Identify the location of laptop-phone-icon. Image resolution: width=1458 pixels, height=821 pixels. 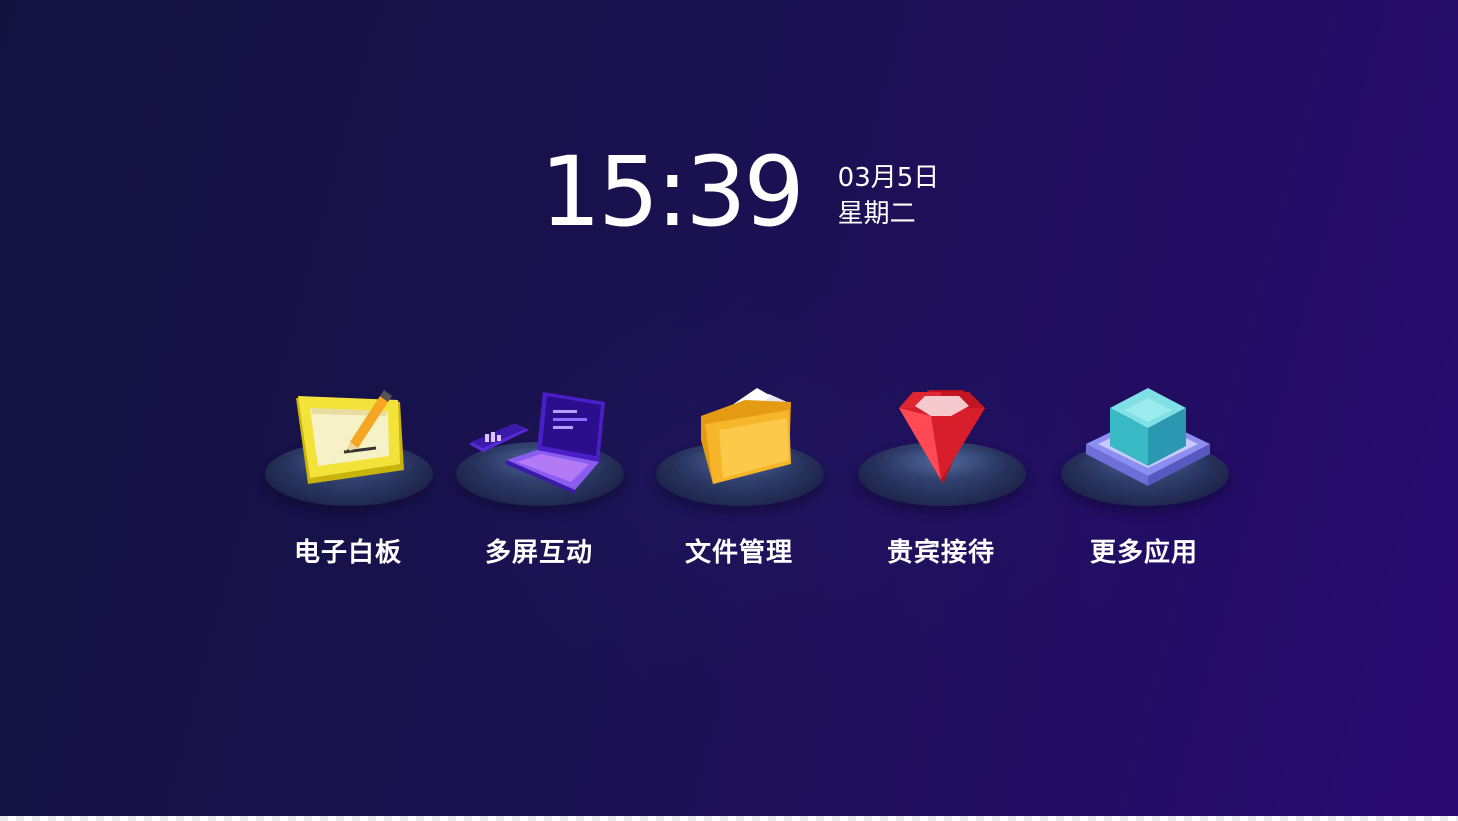
(537, 443).